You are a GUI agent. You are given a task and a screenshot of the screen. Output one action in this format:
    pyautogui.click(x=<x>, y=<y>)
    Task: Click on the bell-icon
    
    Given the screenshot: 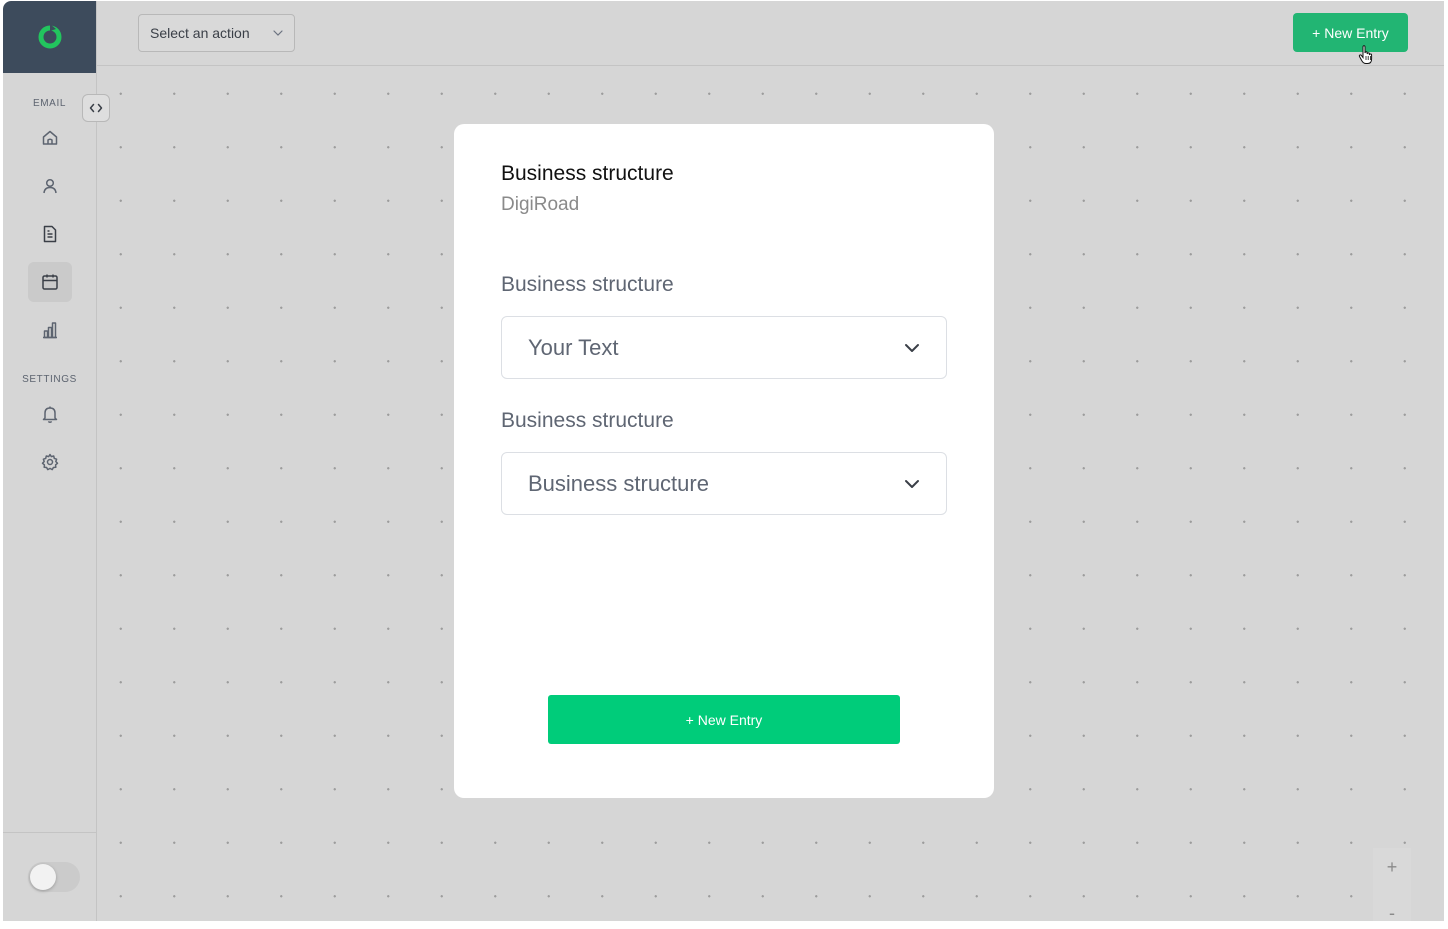 What is the action you would take?
    pyautogui.click(x=50, y=414)
    